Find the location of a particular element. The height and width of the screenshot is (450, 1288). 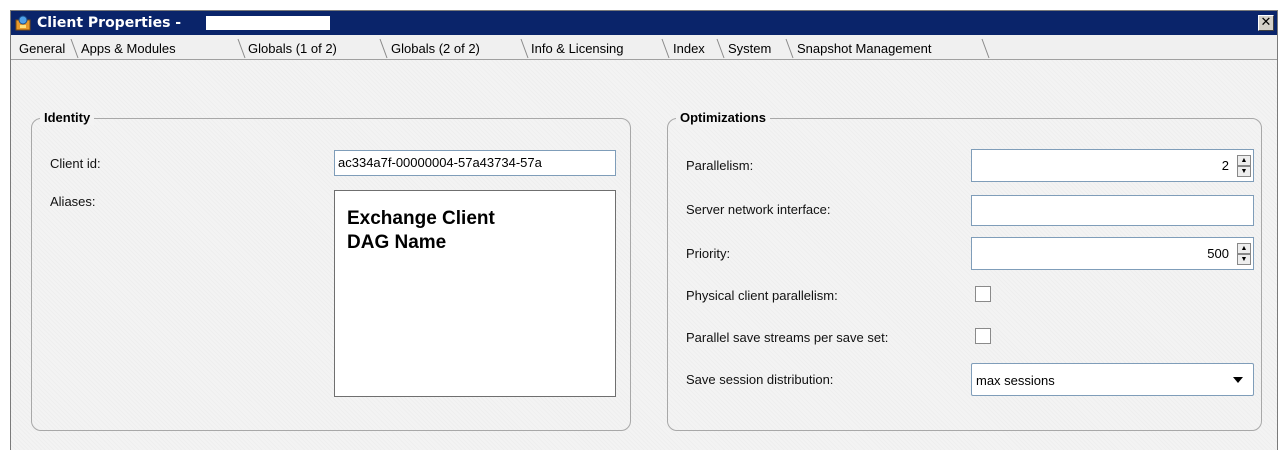

tab-apps-modules: Apps & Modules is located at coordinates (128, 49).